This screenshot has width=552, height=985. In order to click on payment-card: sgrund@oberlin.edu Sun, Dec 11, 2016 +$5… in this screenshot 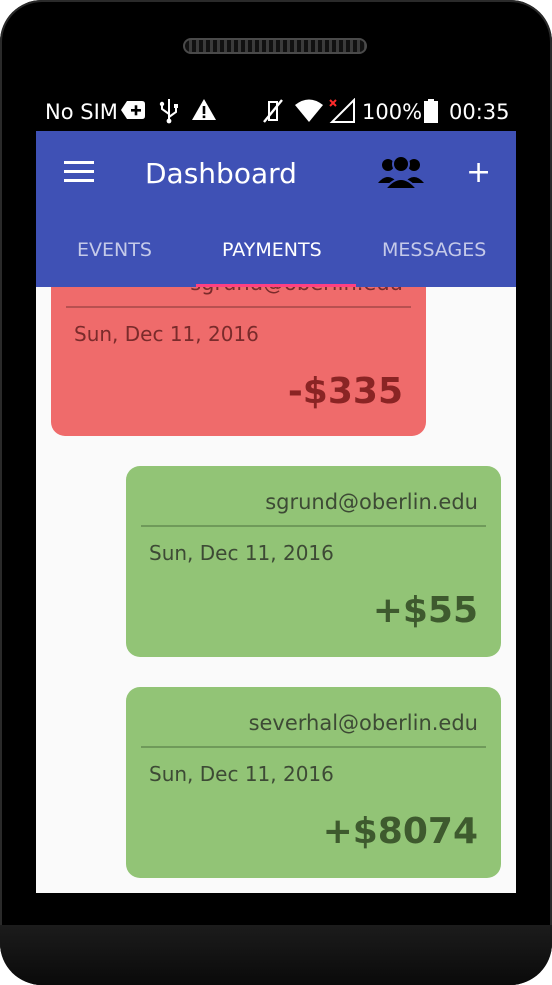, I will do `click(313, 561)`.